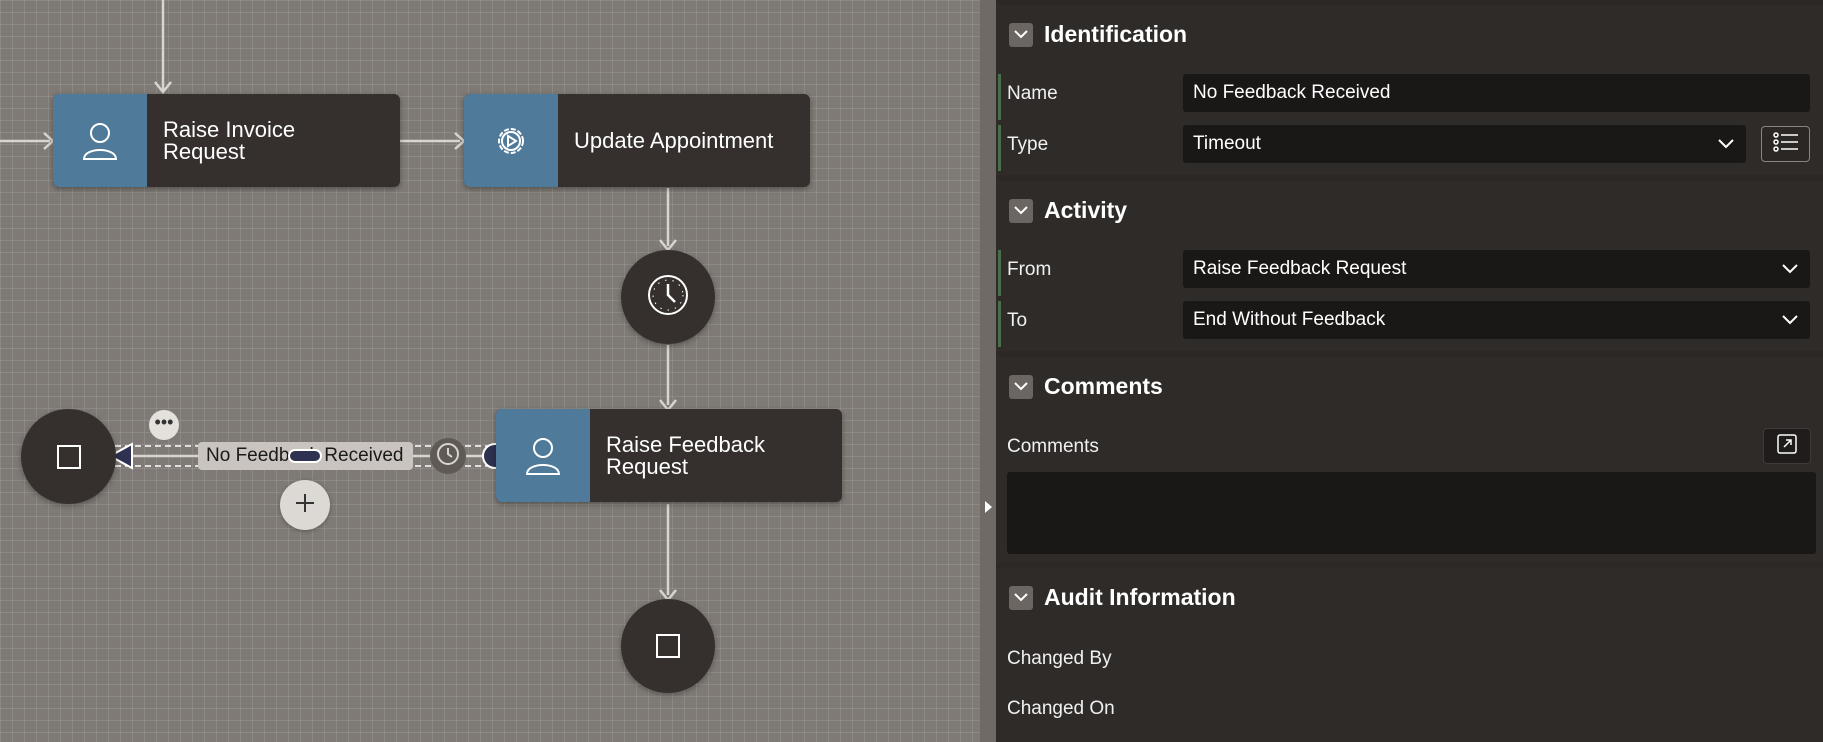  Describe the element at coordinates (1300, 268) in the screenshot. I see `from-value: Raise Feedback Request` at that location.